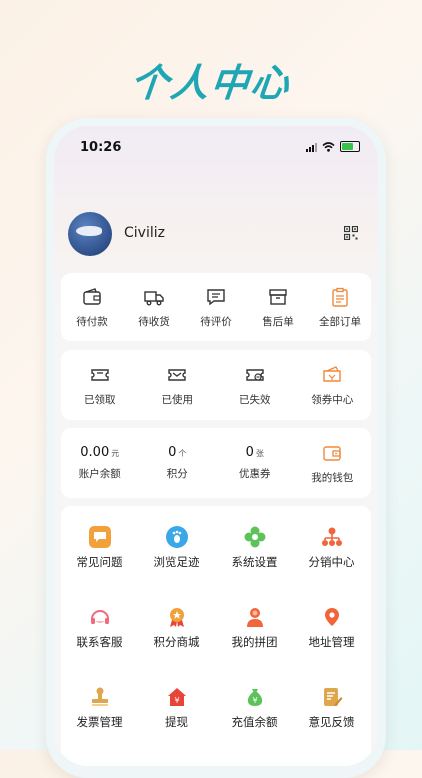 Image resolution: width=422 pixels, height=778 pixels. Describe the element at coordinates (255, 537) in the screenshot. I see `flower-icon` at that location.